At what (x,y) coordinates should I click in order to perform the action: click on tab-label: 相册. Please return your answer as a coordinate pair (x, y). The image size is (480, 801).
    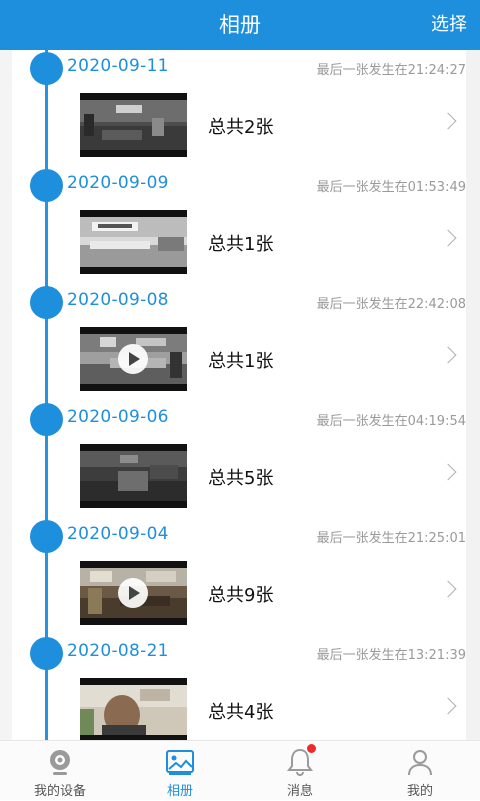
    Looking at the image, I should click on (179, 791).